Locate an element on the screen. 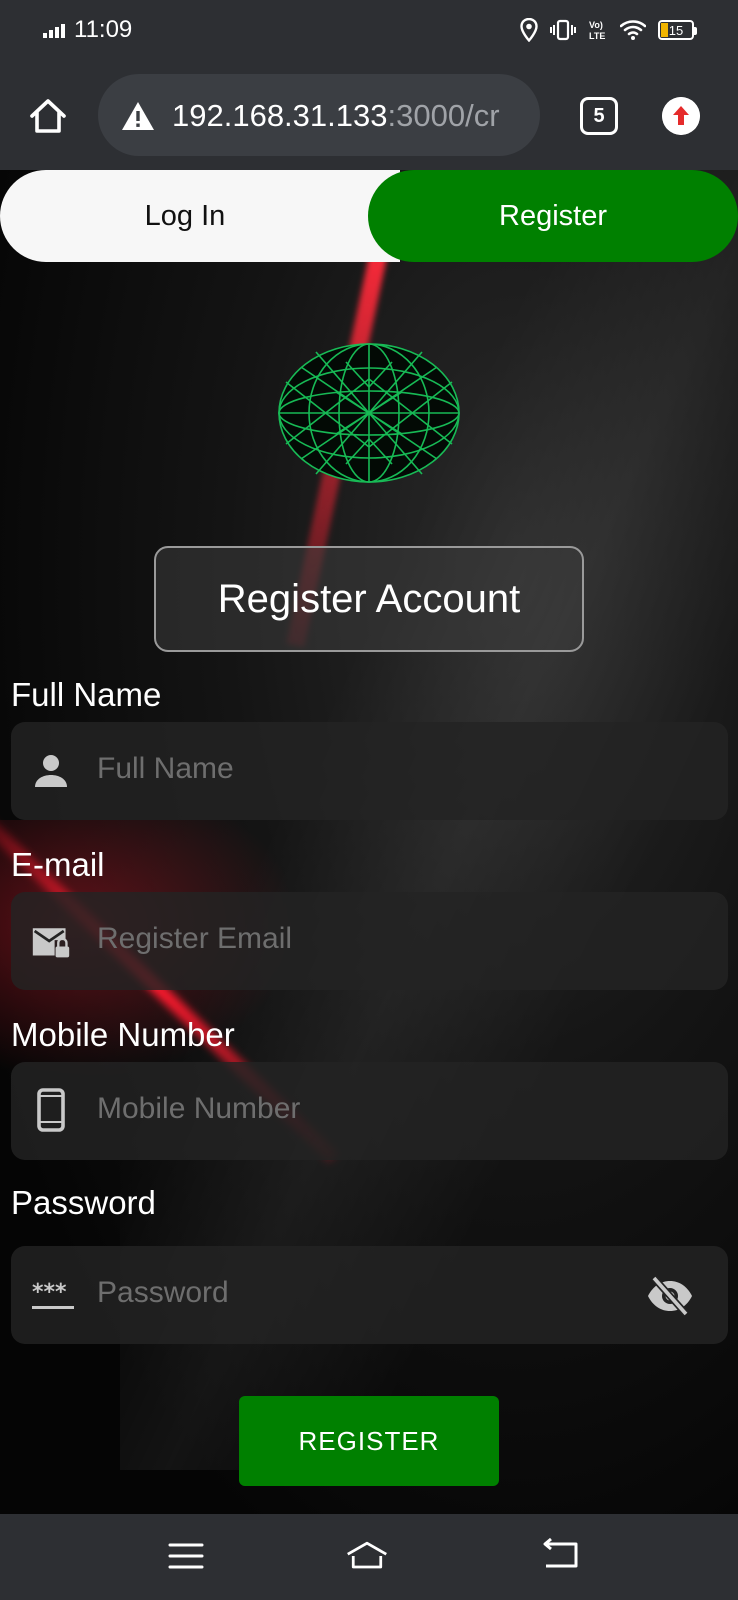 The image size is (738, 1600). password-label: Password is located at coordinates (83, 1202).